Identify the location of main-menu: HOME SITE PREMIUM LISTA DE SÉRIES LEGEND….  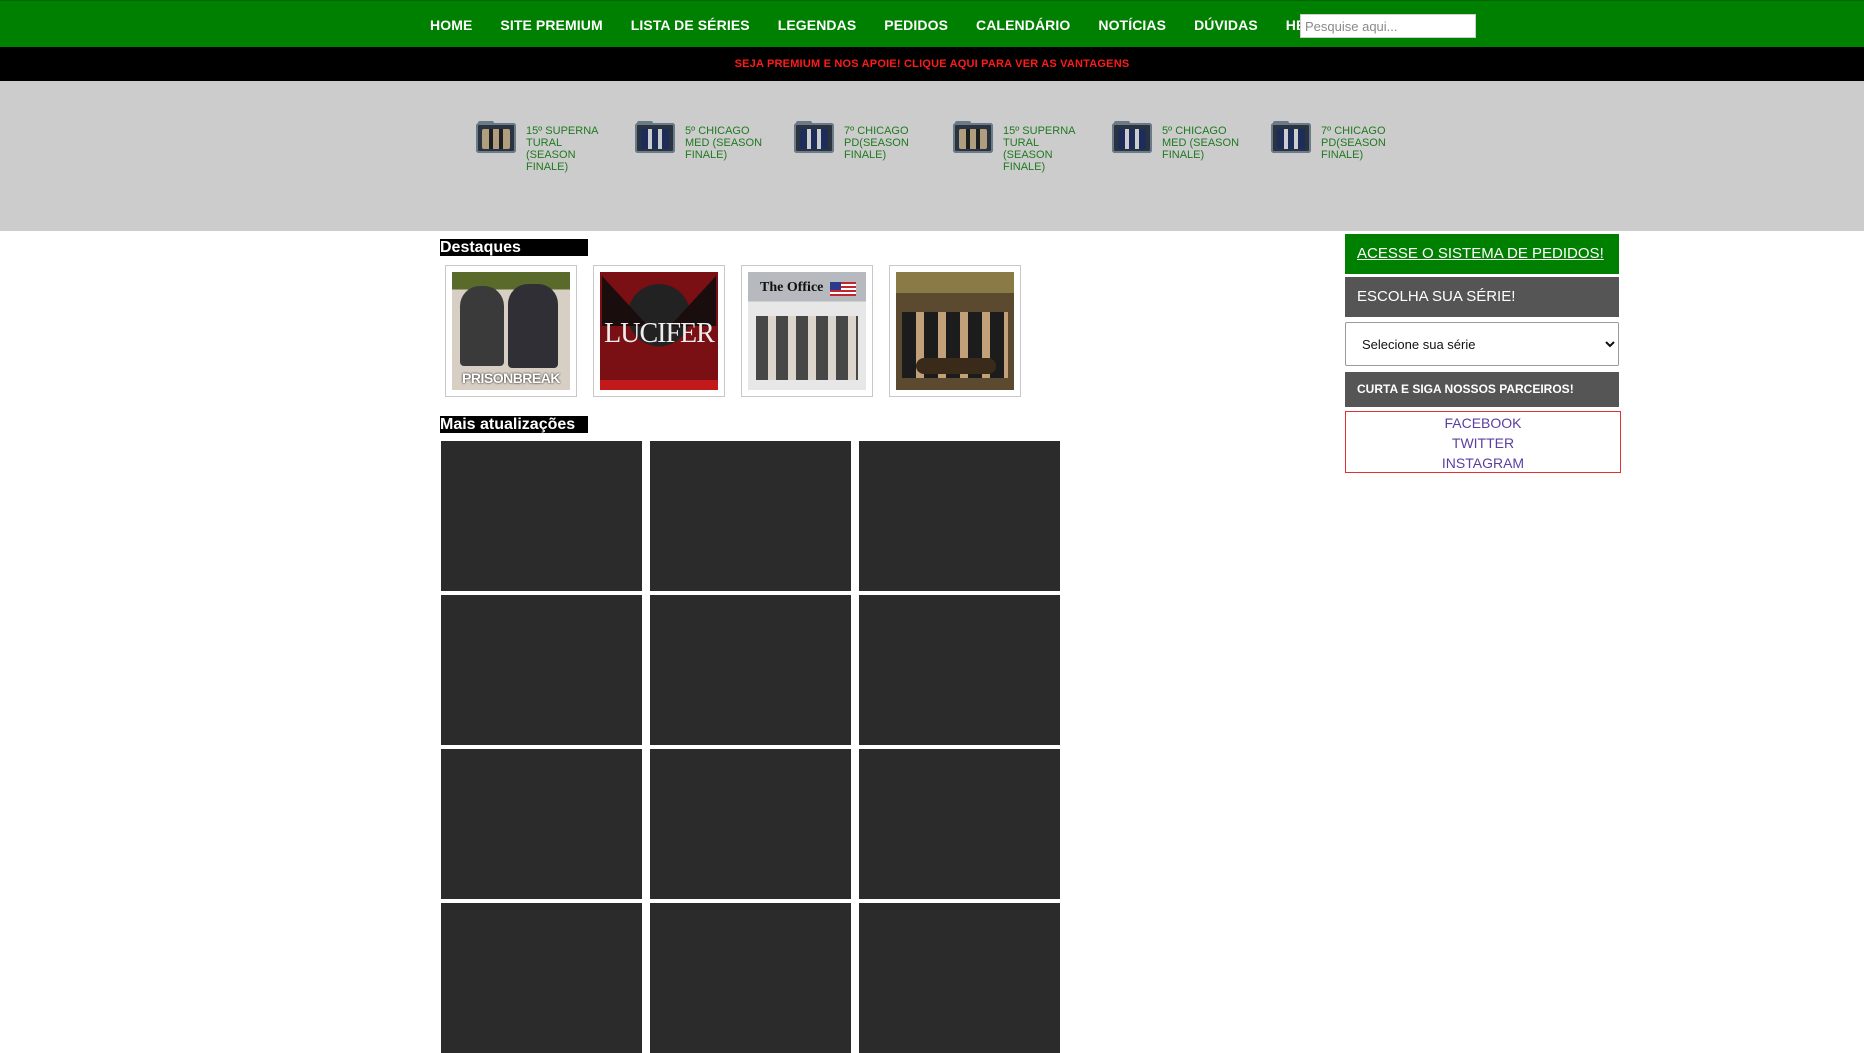
(897, 24).